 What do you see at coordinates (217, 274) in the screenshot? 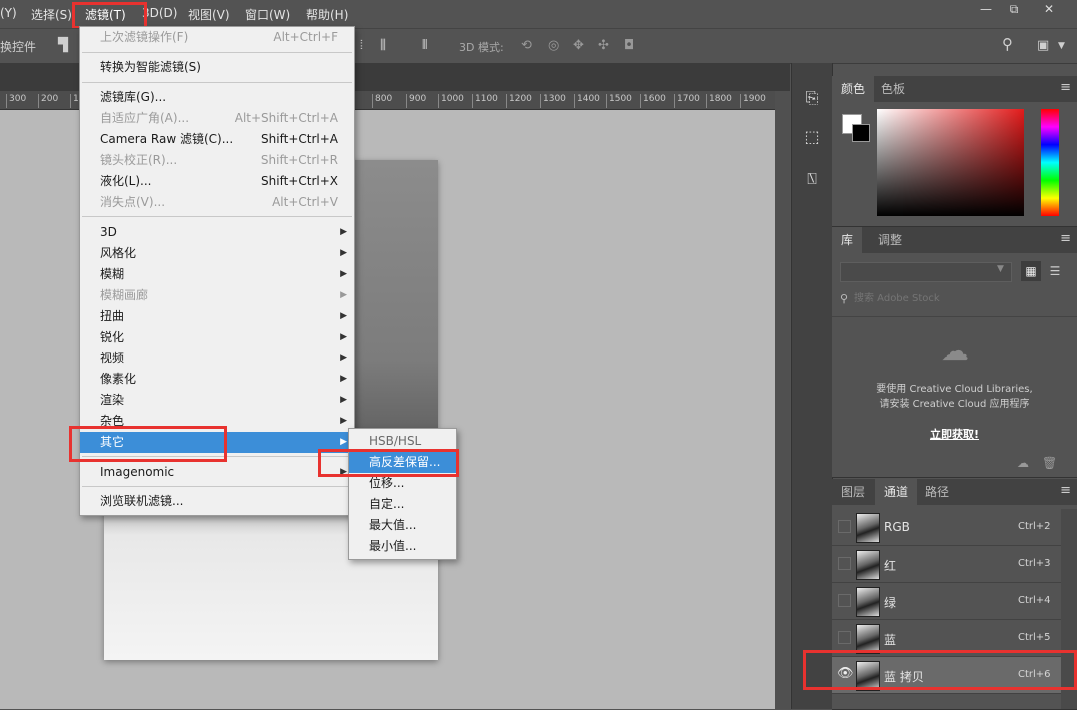
I see `menu-item-blur: 模糊 ▶` at bounding box center [217, 274].